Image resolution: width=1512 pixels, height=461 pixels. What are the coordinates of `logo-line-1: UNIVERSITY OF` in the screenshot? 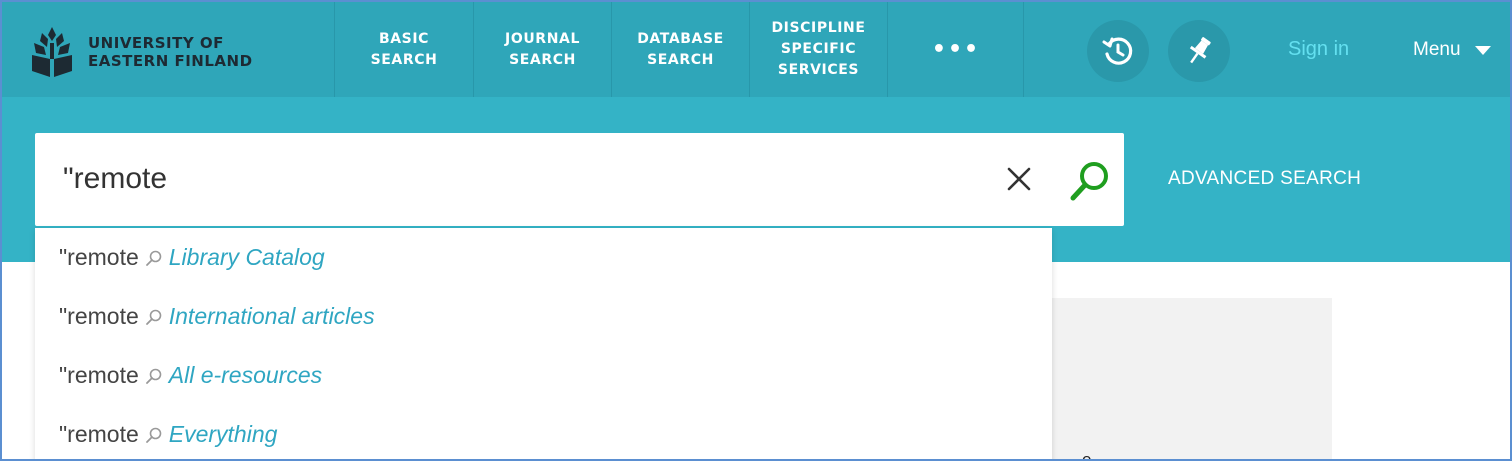 It's located at (156, 43).